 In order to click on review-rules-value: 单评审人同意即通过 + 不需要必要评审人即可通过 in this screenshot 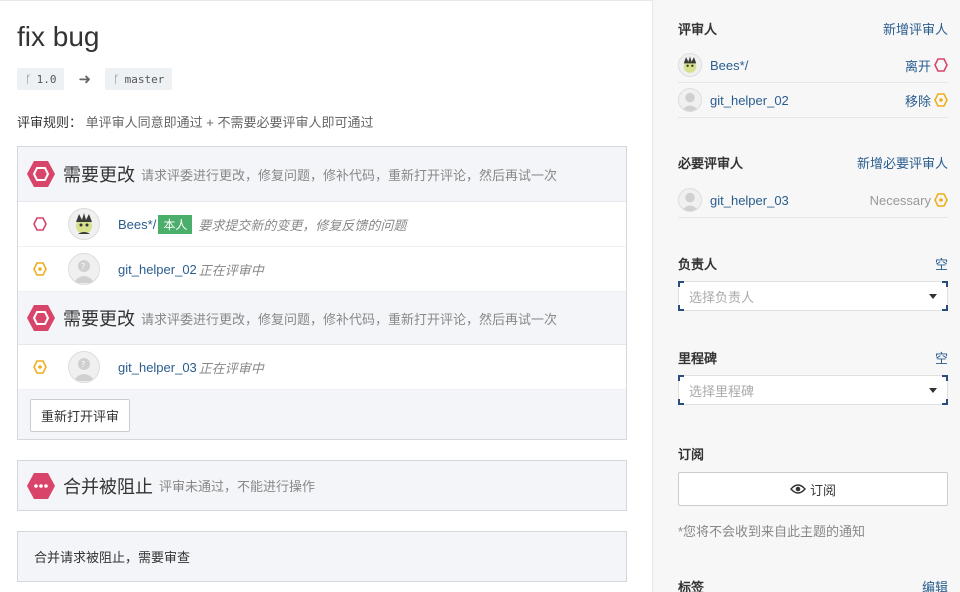, I will do `click(229, 122)`.